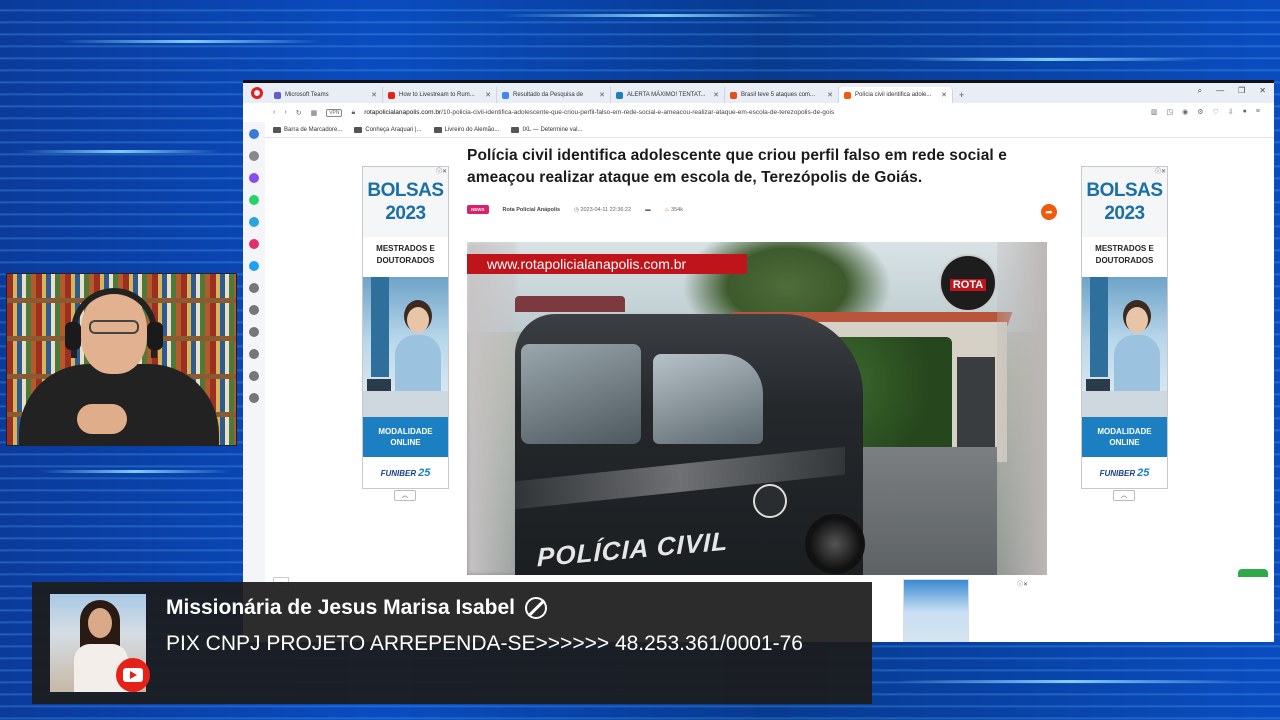 The width and height of the screenshot is (1280, 720). Describe the element at coordinates (1200, 112) in the screenshot. I see `extensions-icon: ⚙` at that location.